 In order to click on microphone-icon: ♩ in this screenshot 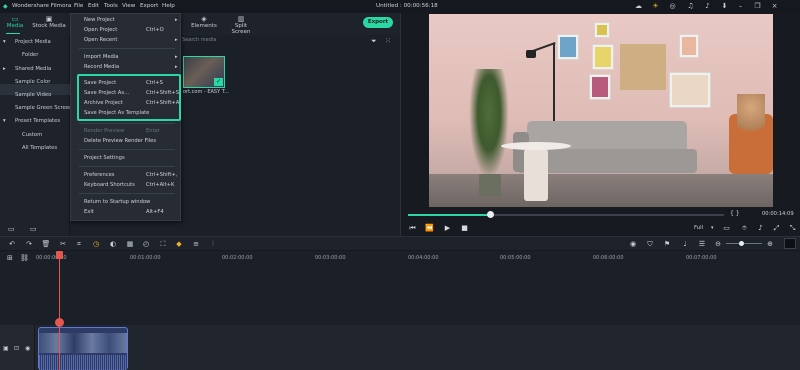, I will do `click(685, 244)`.